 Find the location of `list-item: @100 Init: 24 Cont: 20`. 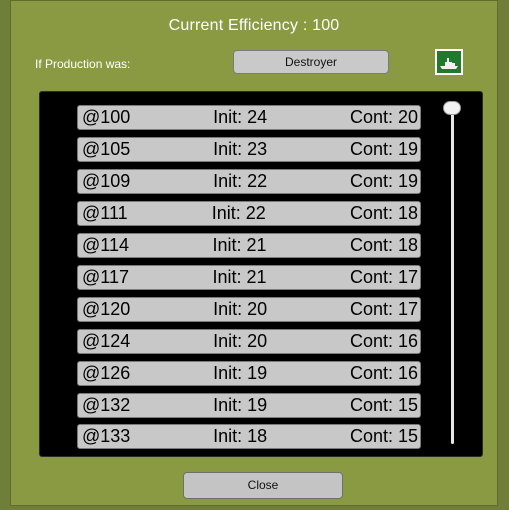

list-item: @100 Init: 24 Cont: 20 is located at coordinates (249, 117).